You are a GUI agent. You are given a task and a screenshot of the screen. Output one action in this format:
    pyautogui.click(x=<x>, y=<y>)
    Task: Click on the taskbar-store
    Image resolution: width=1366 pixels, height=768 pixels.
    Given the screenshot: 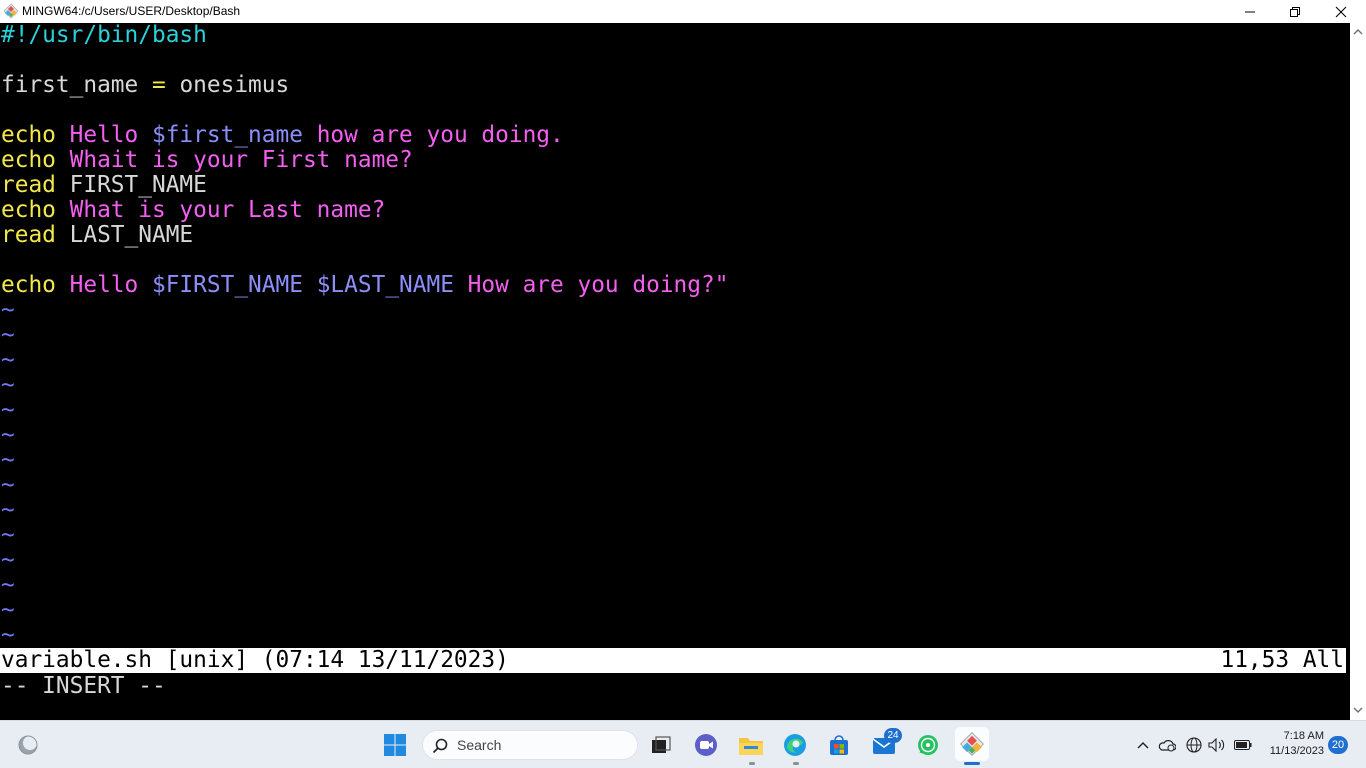 What is the action you would take?
    pyautogui.click(x=839, y=745)
    